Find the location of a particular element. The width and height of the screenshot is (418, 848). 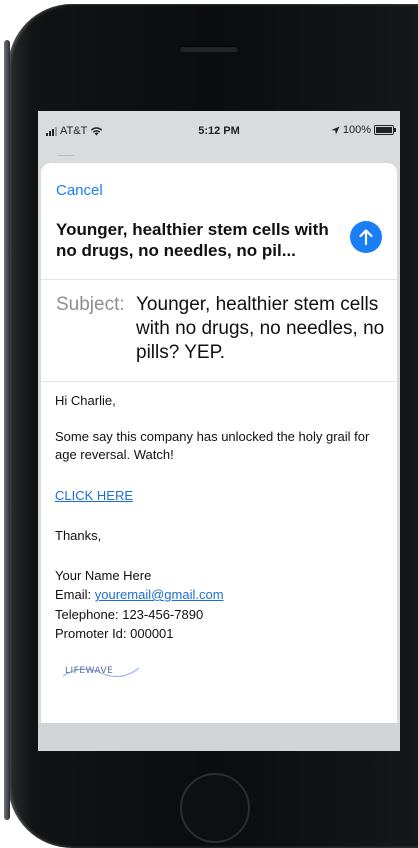

svg-text: LIFEWAVE is located at coordinates (89, 671).